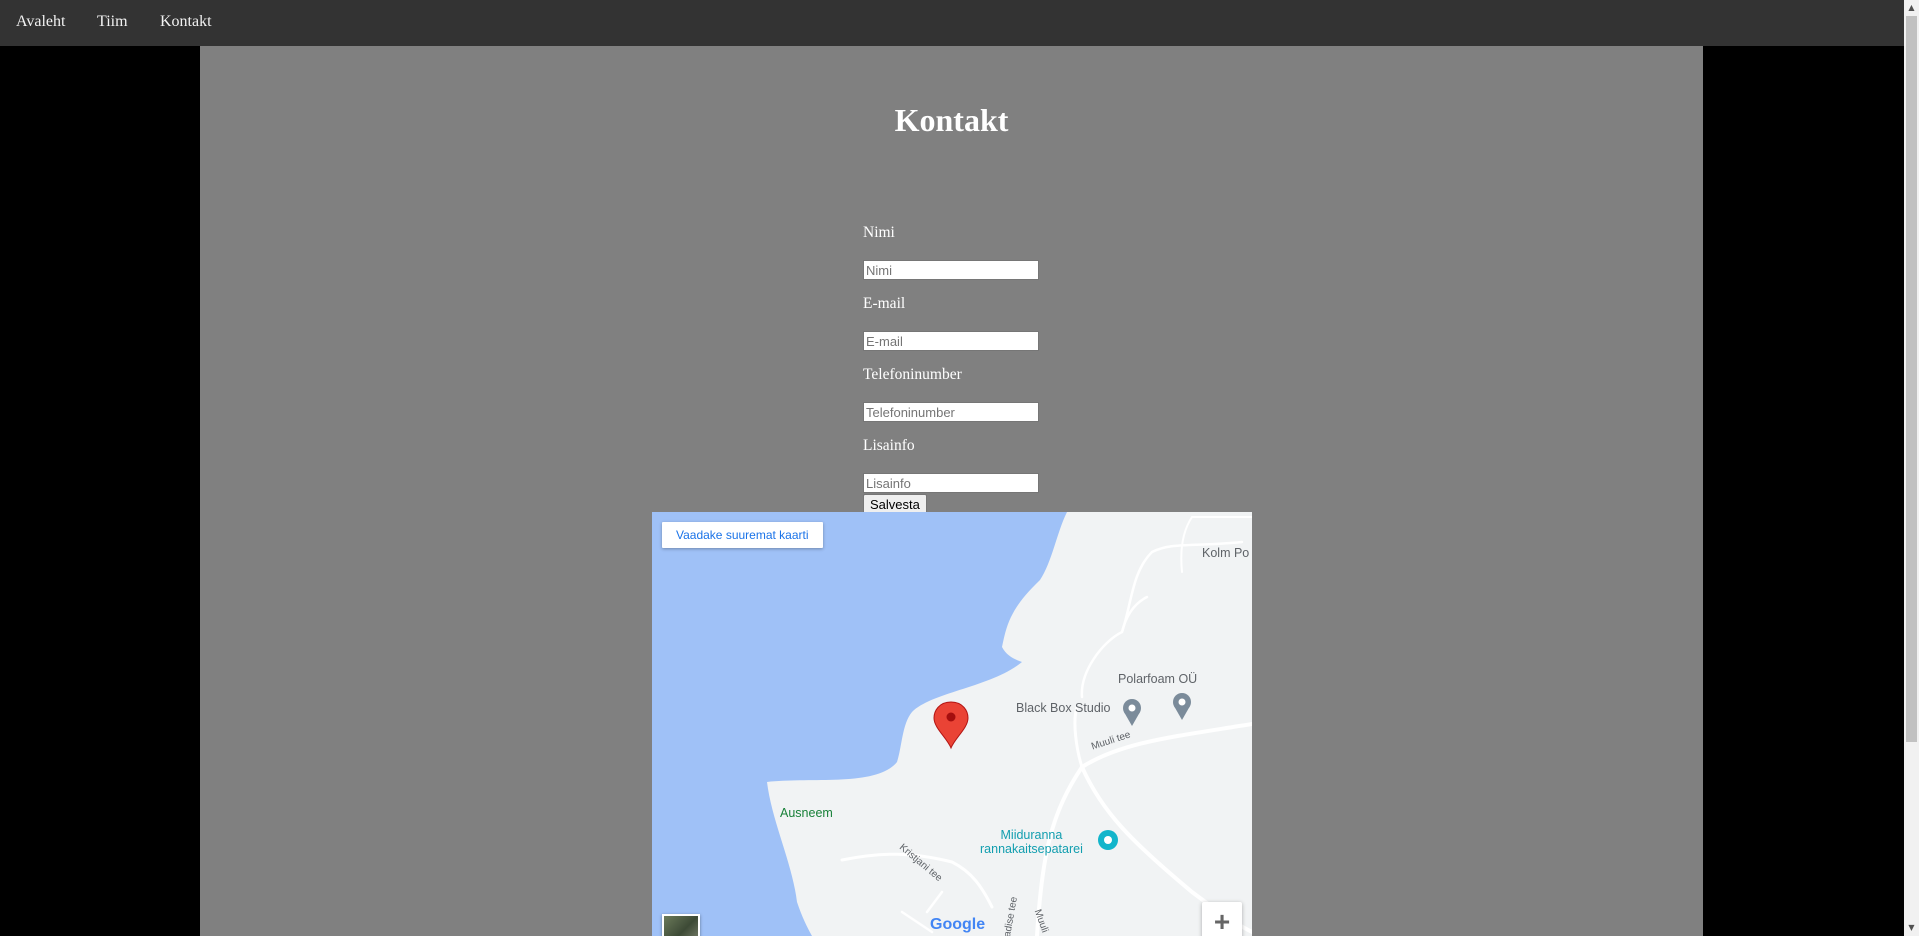  I want to click on info-label: Lisainfo, so click(889, 445).